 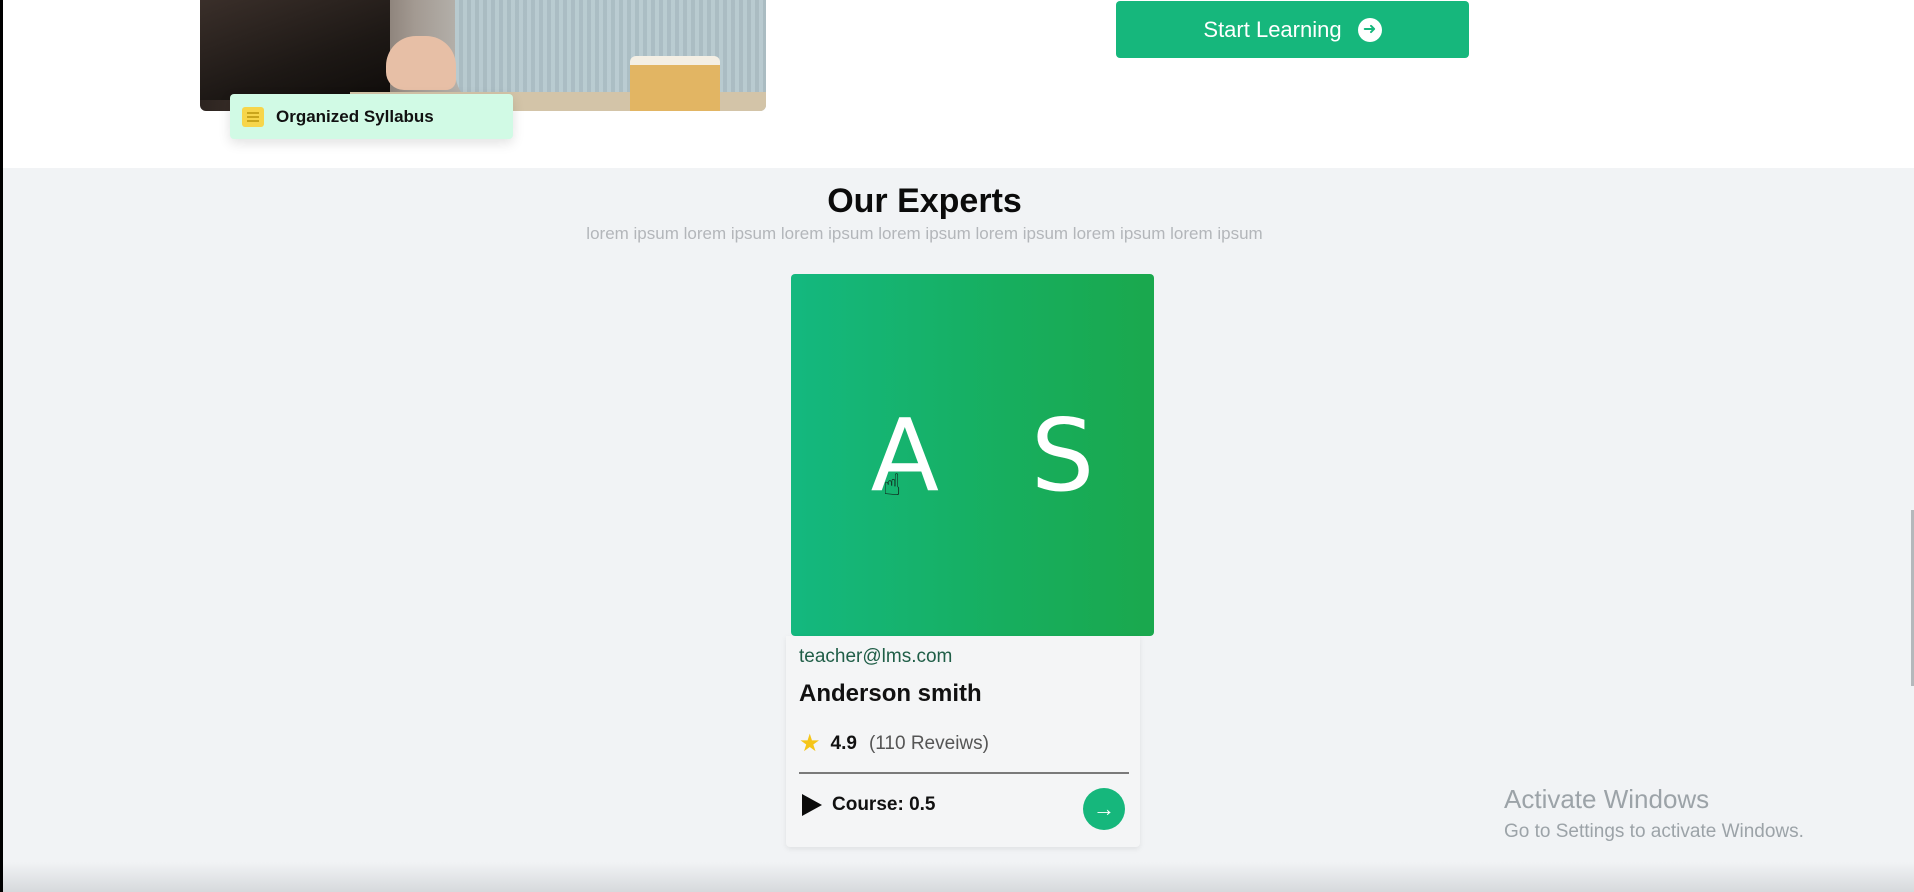 I want to click on activate-windows-subtitle: Go to Settings to activate Windows., so click(x=1654, y=831).